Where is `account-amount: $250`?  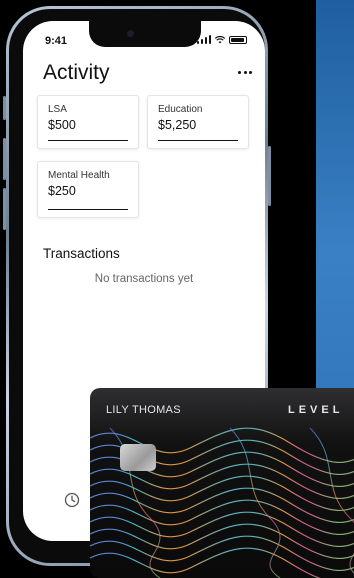 account-amount: $250 is located at coordinates (62, 191).